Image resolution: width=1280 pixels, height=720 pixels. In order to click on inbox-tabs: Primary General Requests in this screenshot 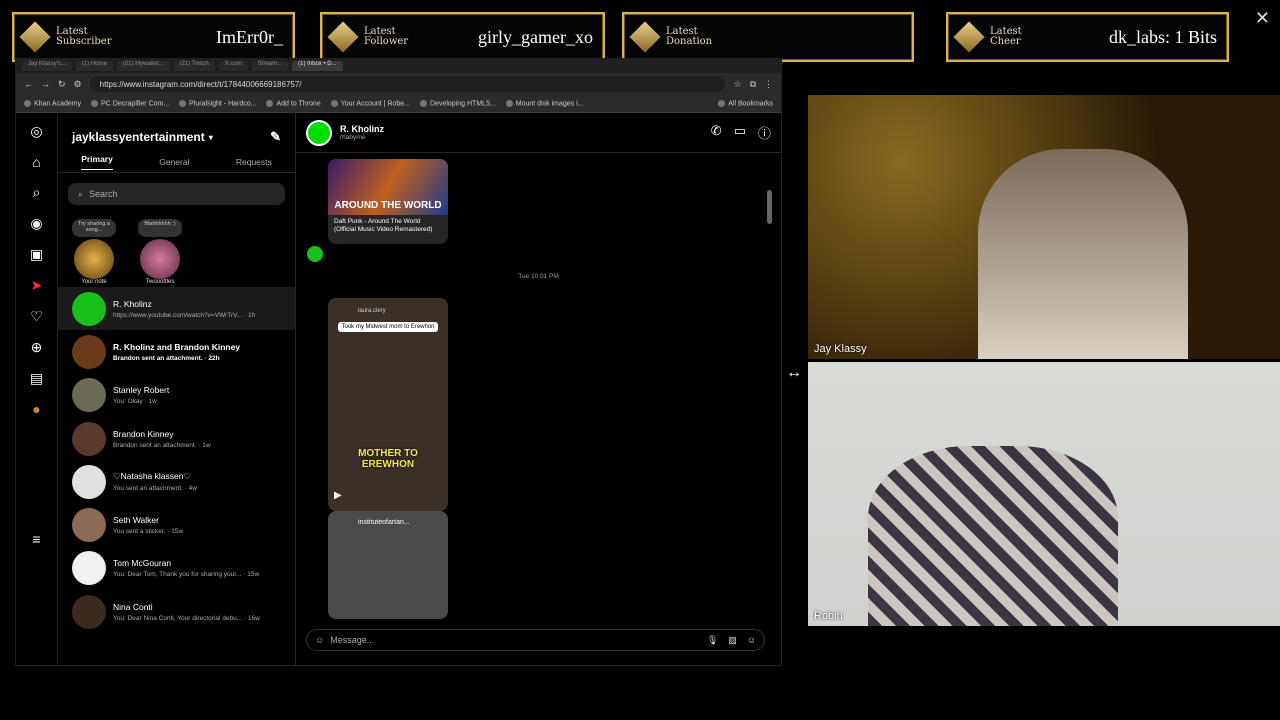, I will do `click(176, 162)`.